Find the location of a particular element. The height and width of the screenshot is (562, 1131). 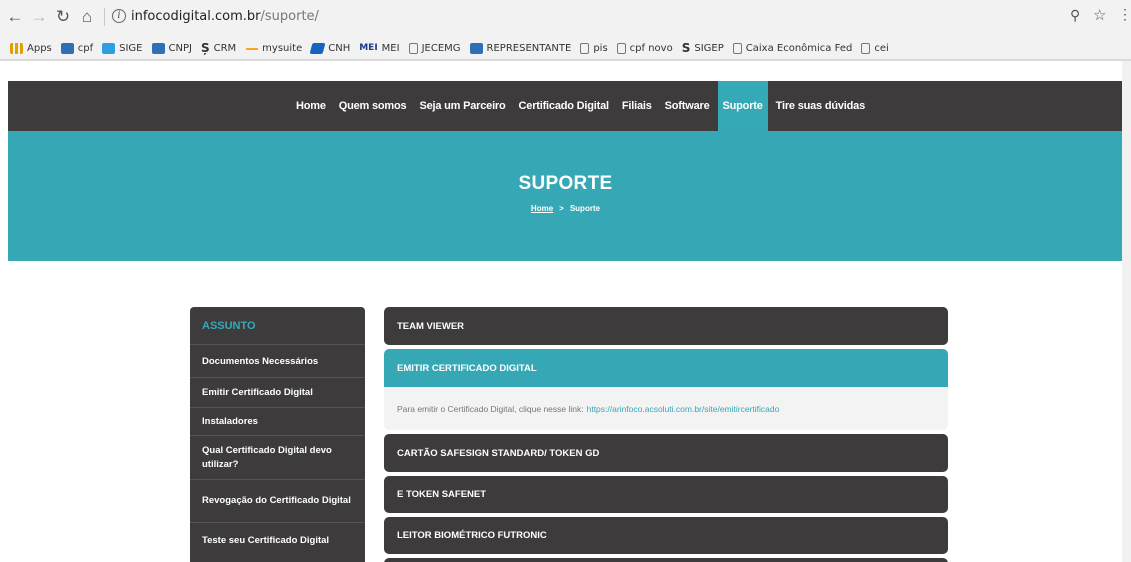

sidebar-item-documentos: Documentos Necessários is located at coordinates (277, 361).